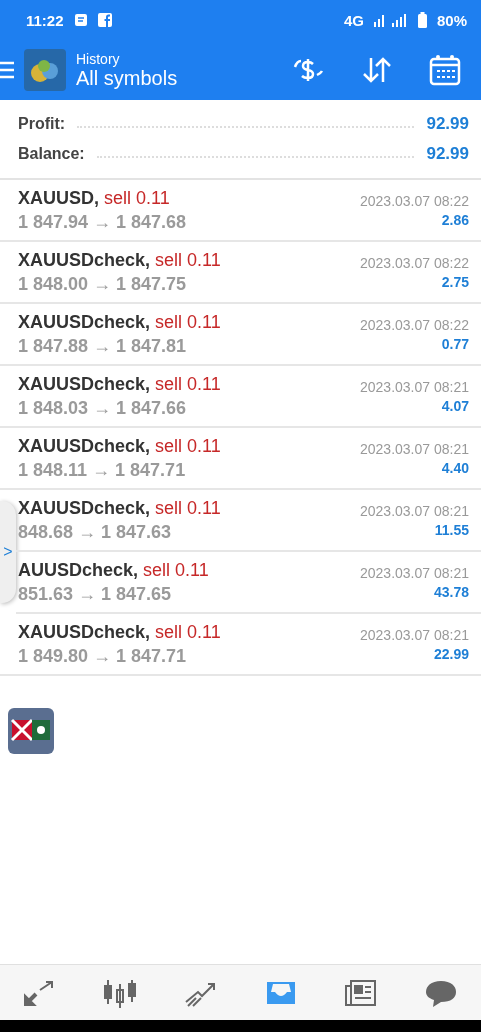 The height and width of the screenshot is (1032, 481). Describe the element at coordinates (240, 335) in the screenshot. I see `trade-row: XAUUSDcheck, sell 0.11 1 847.88 → 1 847.81 2023.03.07 08:22 0.77` at that location.